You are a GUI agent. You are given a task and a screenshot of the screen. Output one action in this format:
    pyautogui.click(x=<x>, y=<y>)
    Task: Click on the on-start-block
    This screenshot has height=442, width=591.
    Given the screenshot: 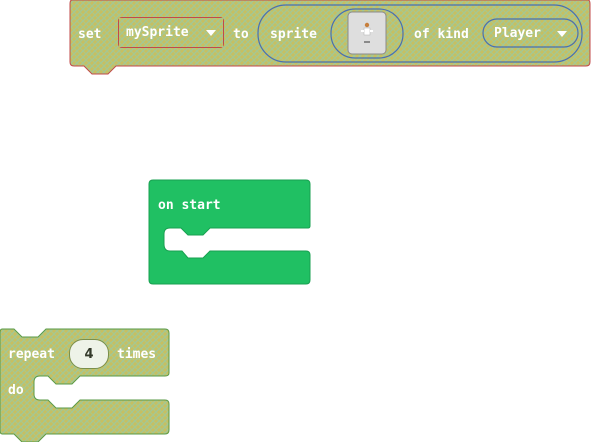 What is the action you would take?
    pyautogui.click(x=230, y=233)
    